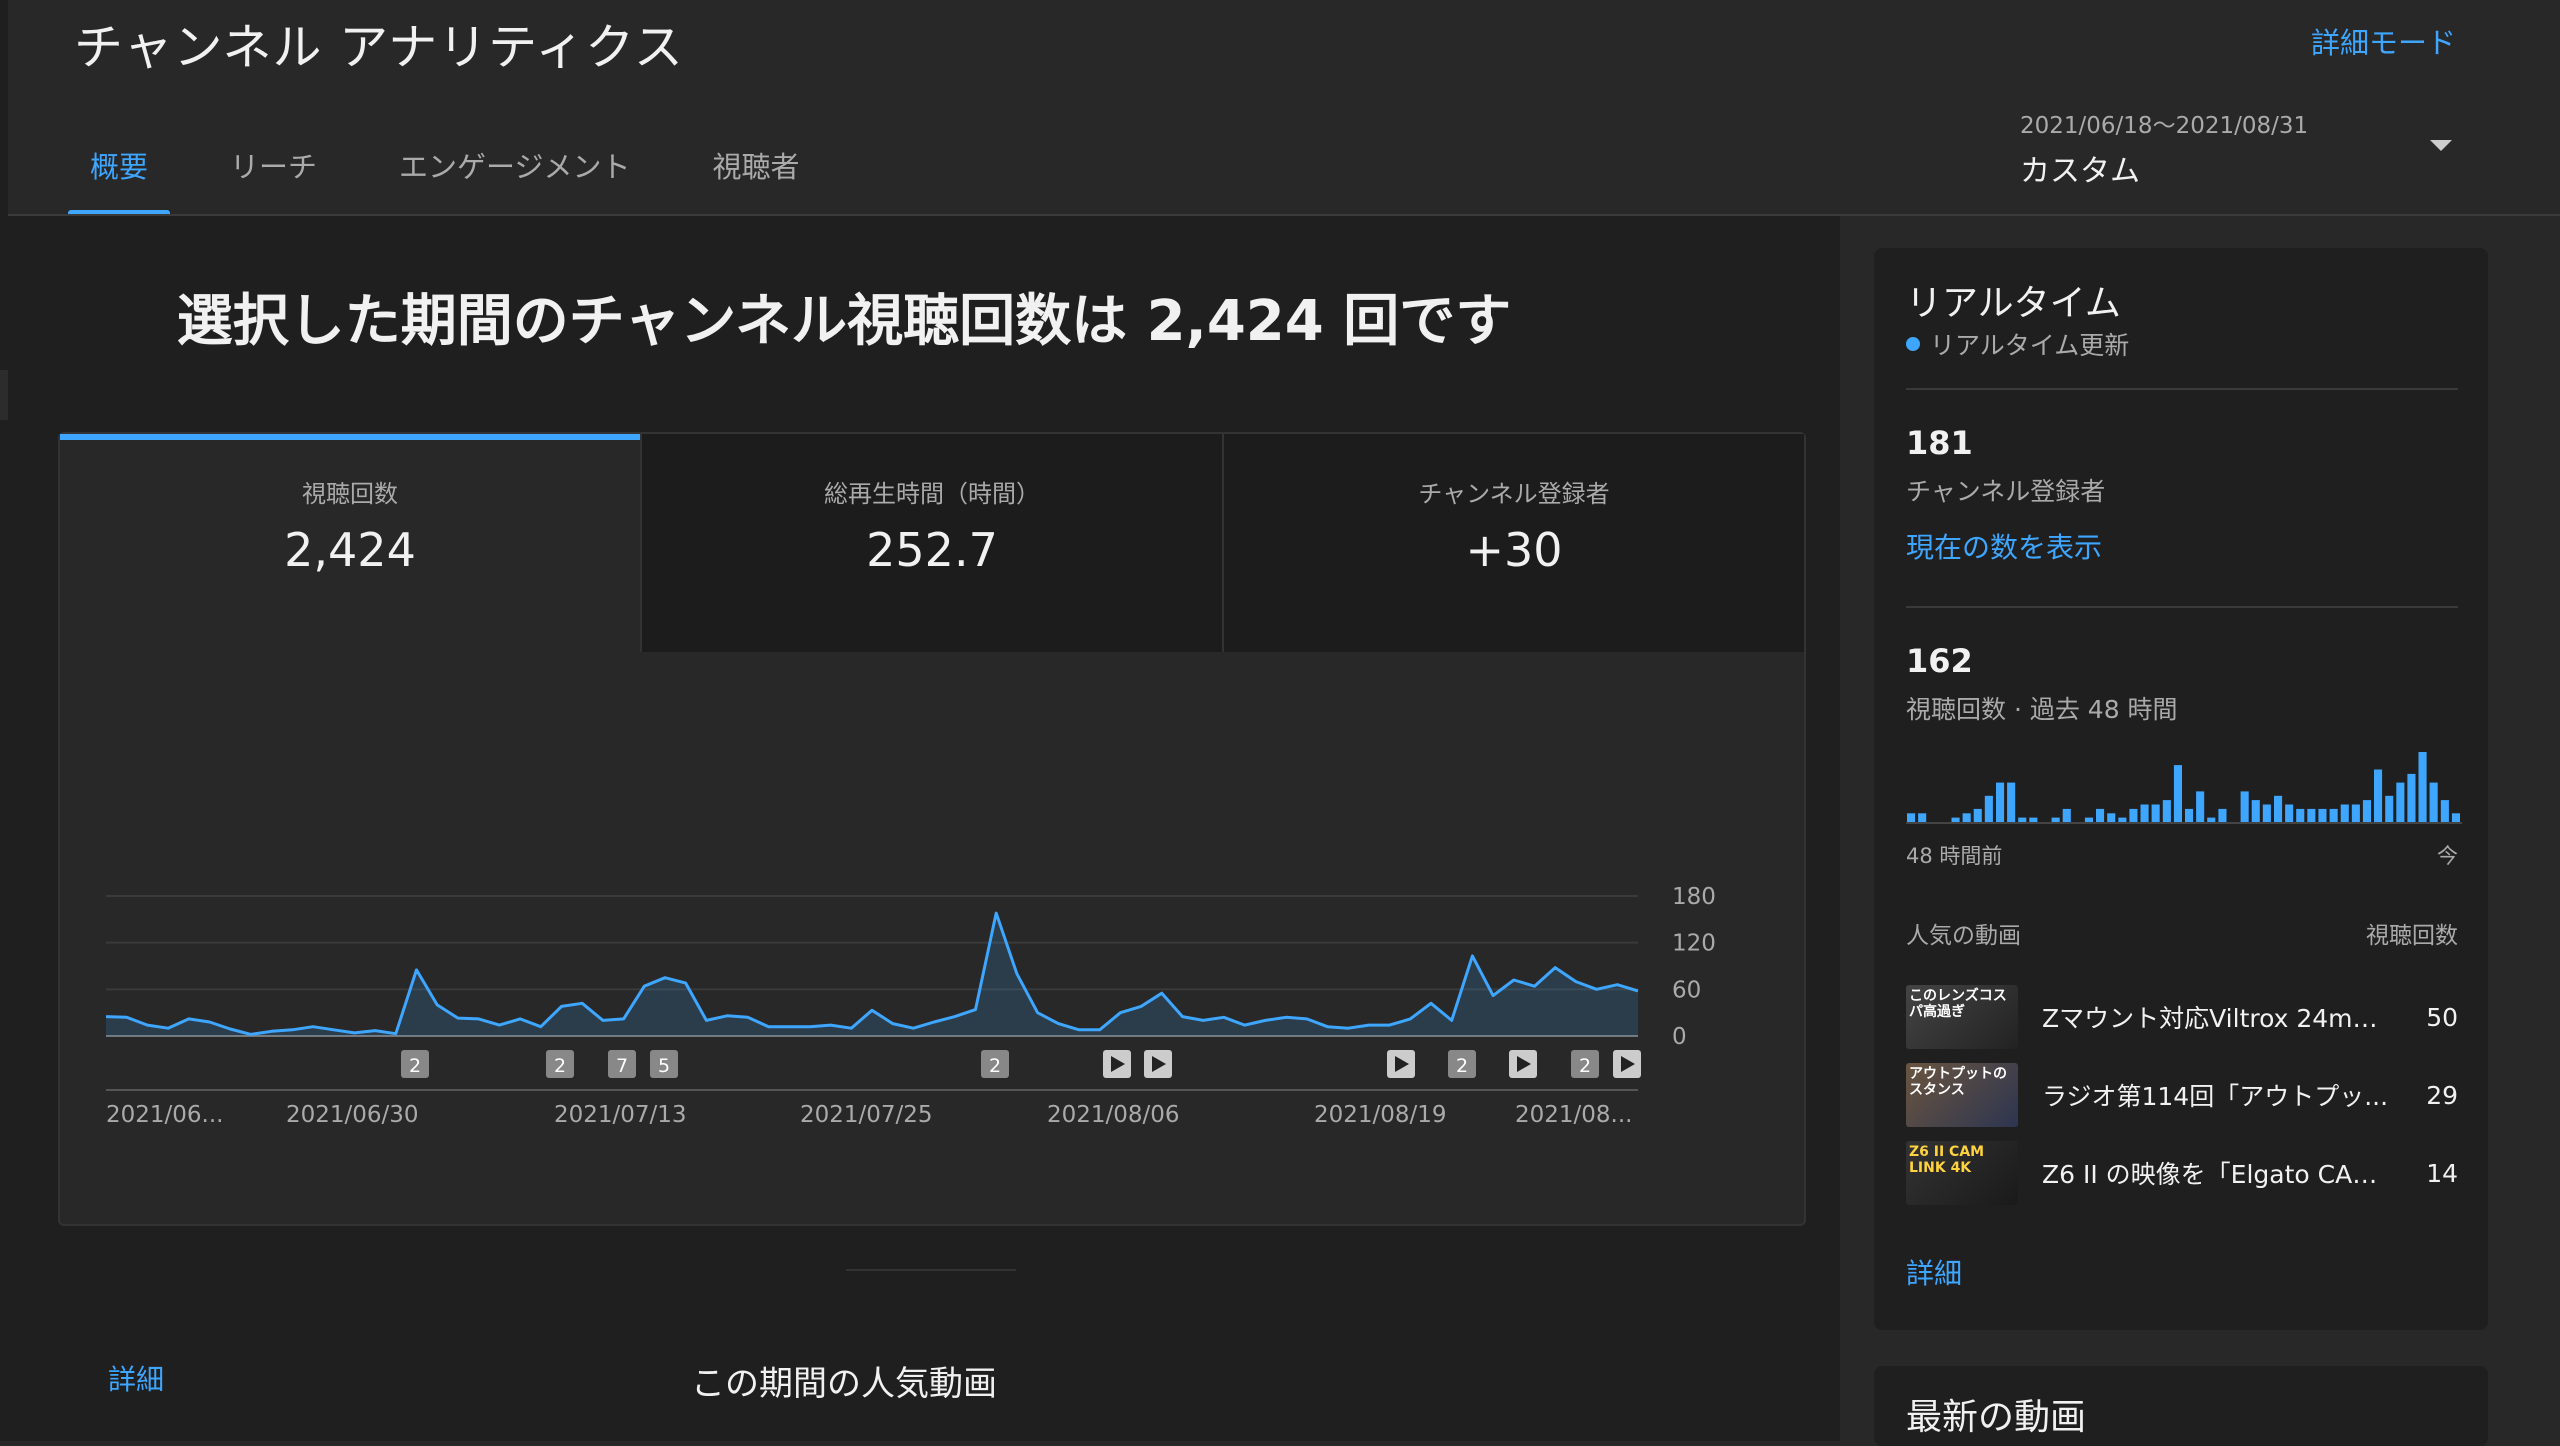  I want to click on subscriber-label: チャンネル登録者, so click(2006, 491).